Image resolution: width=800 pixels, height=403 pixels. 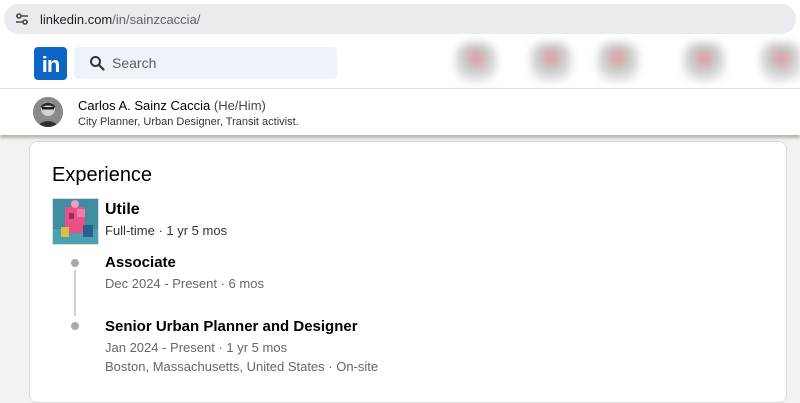 I want to click on browser-address-bar: linkedin.com/in/sainzcaccia/, so click(x=400, y=19).